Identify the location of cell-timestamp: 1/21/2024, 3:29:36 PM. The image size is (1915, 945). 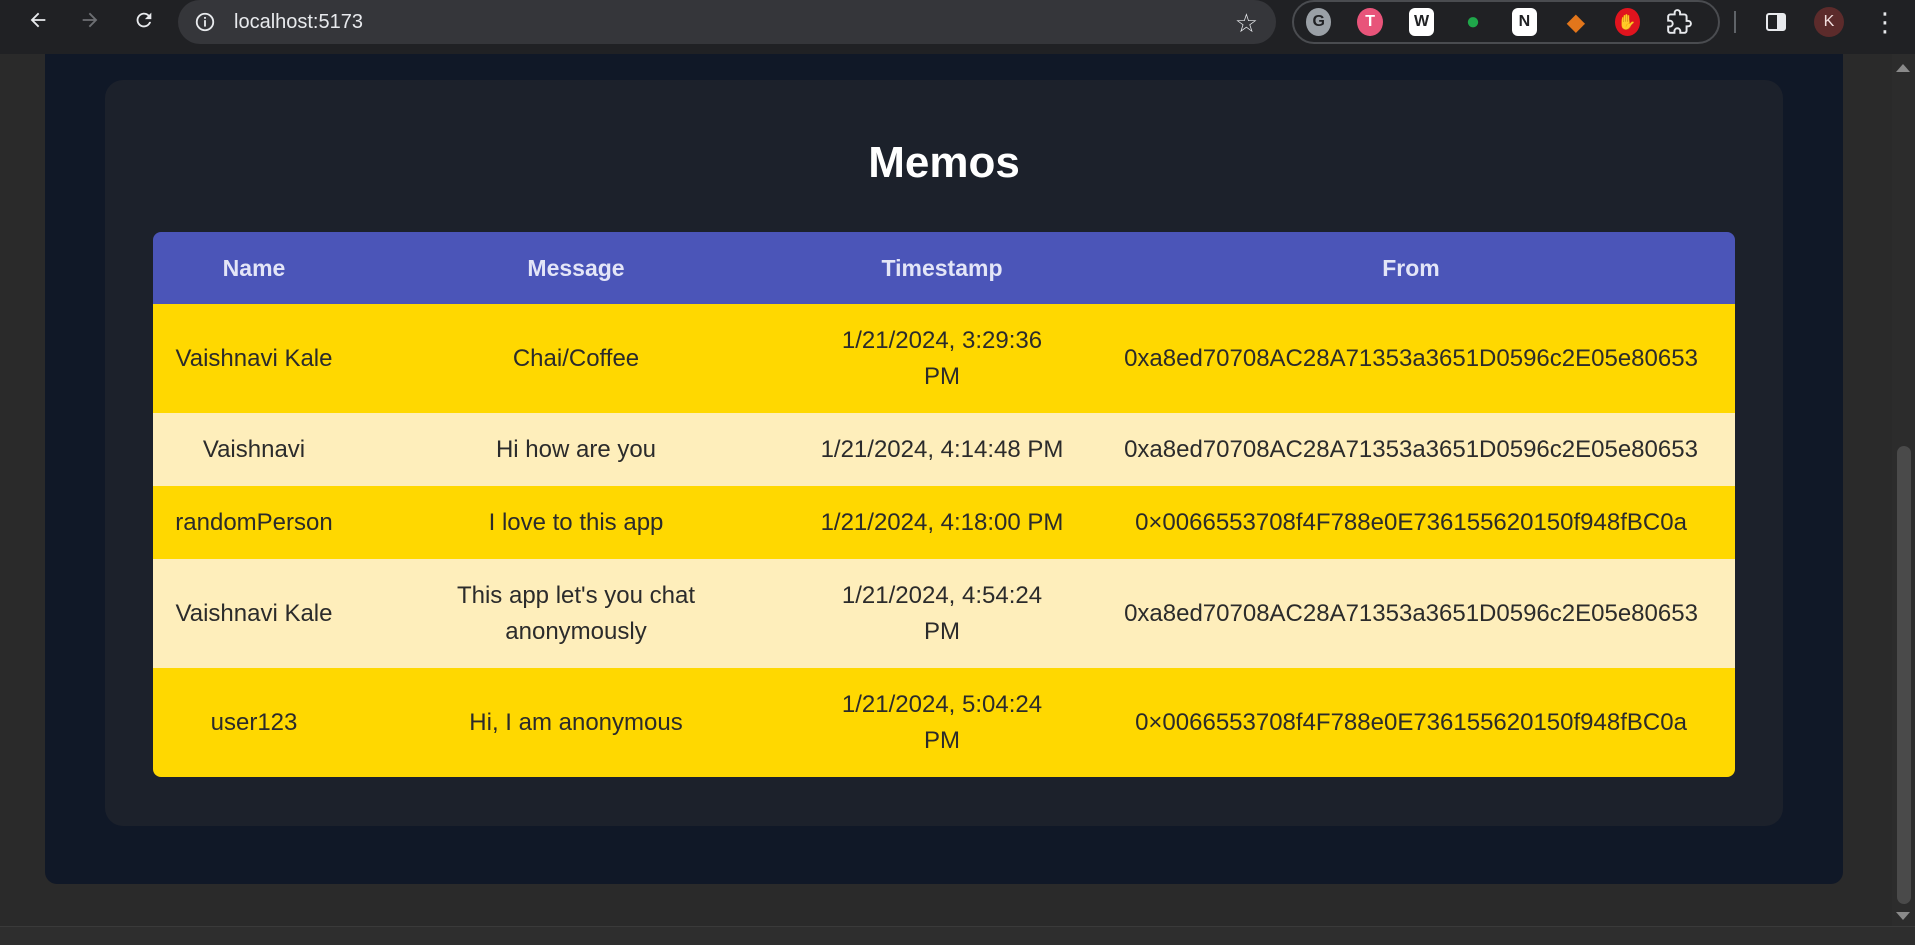
(942, 358).